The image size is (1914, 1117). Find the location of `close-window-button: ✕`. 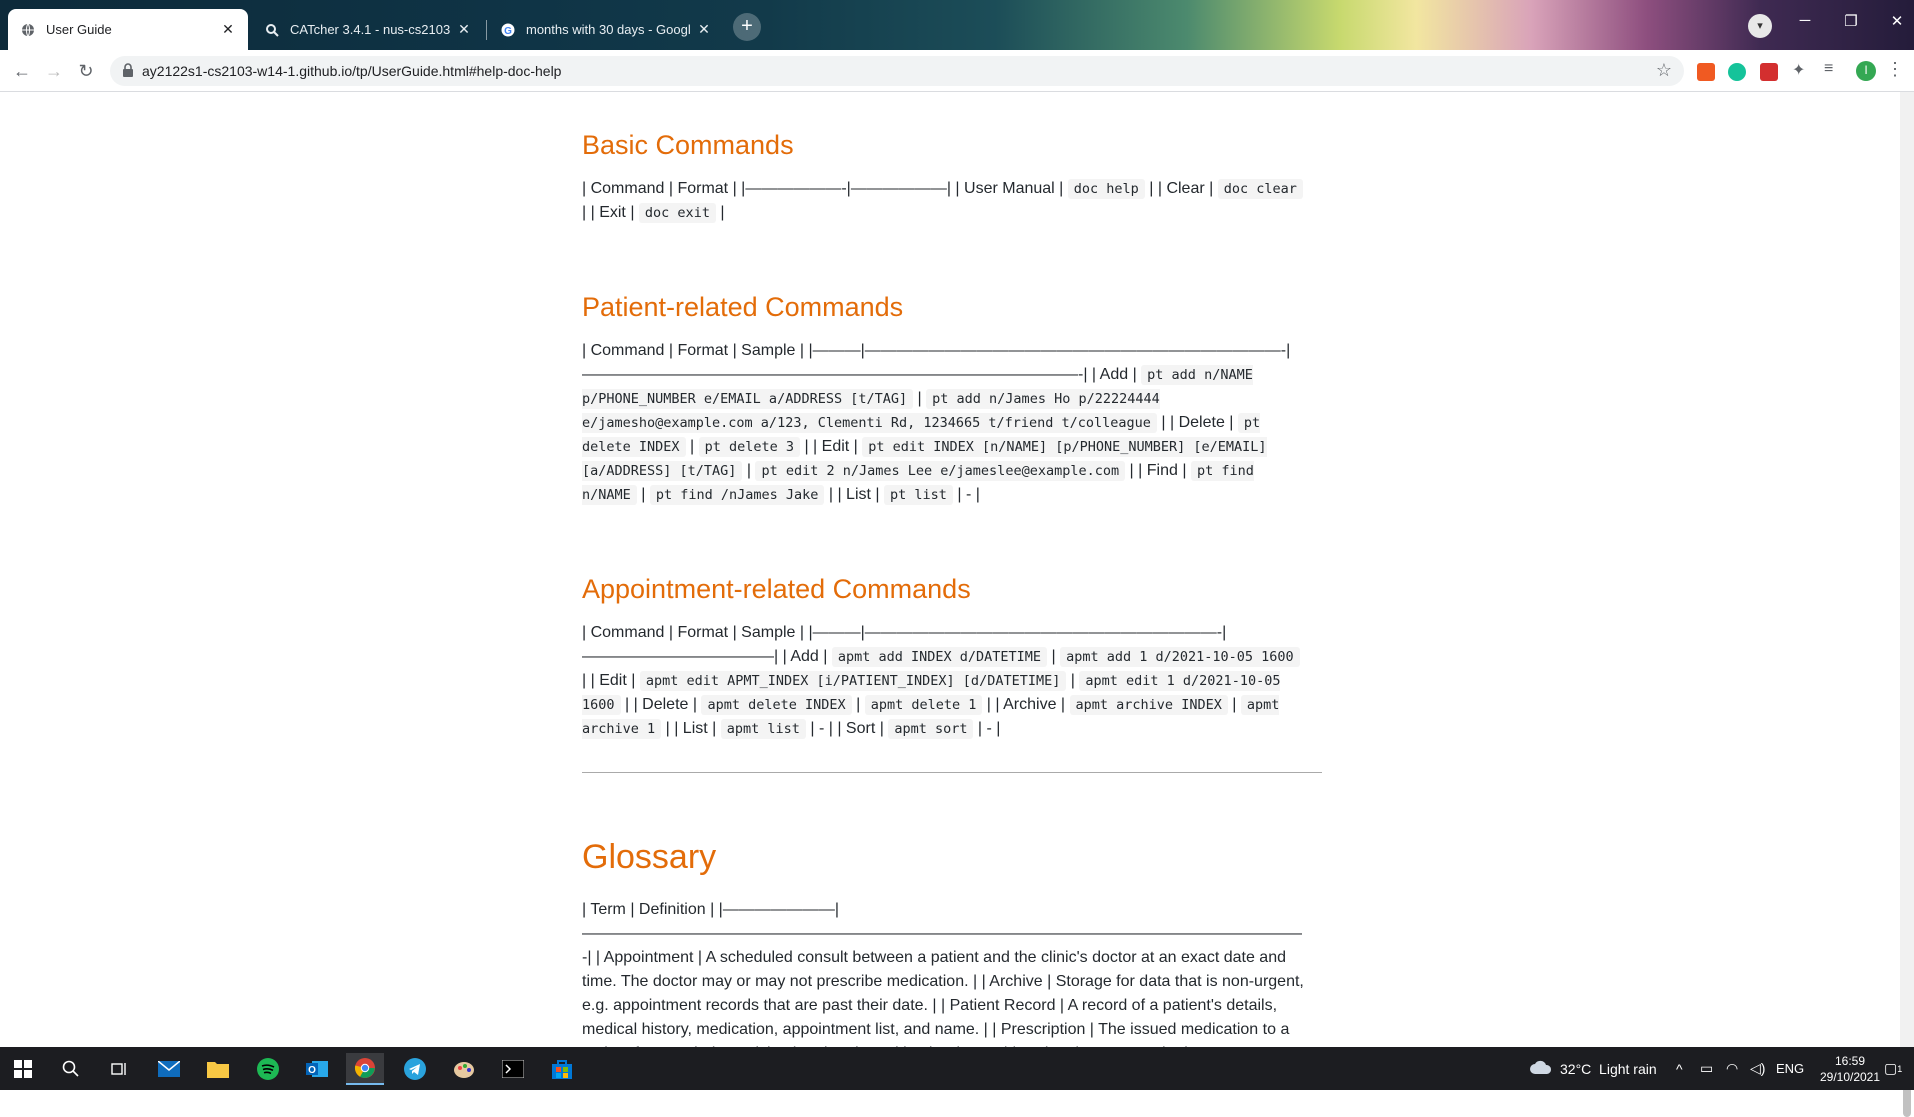

close-window-button: ✕ is located at coordinates (1897, 21).